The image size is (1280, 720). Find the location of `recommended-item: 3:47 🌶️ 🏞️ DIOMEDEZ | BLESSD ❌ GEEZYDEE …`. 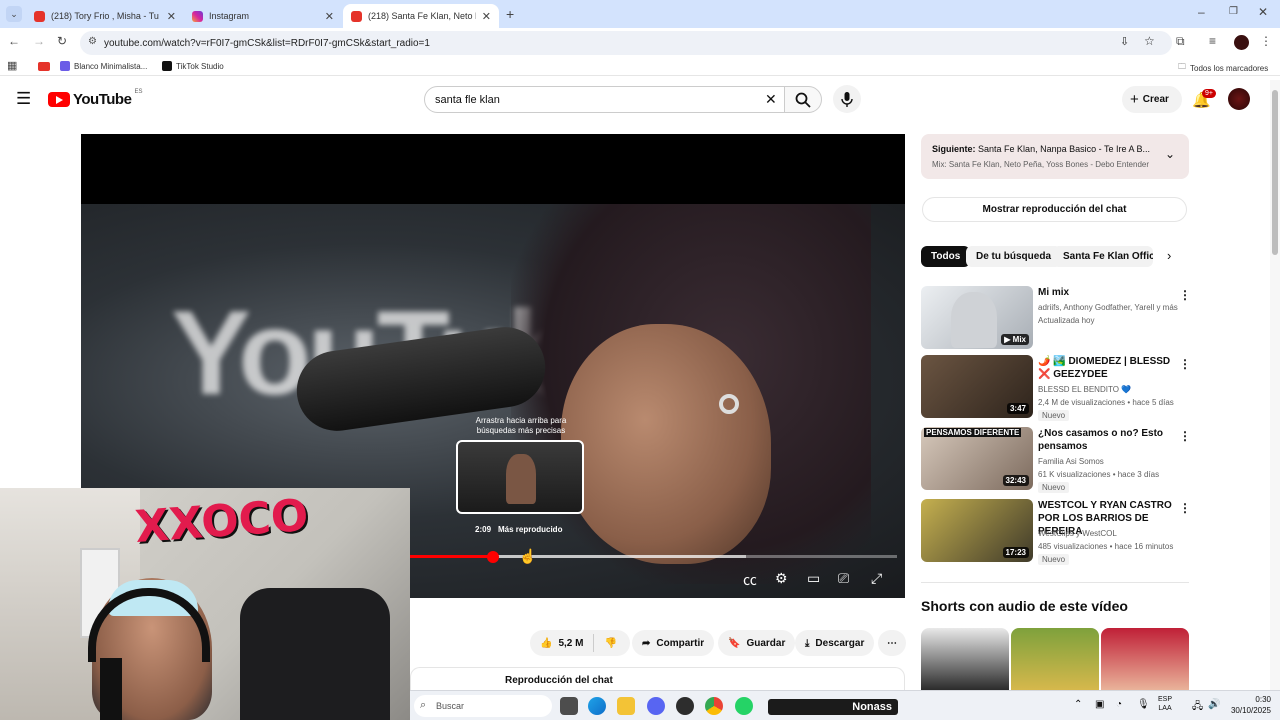

recommended-item: 3:47 🌶️ 🏞️ DIOMEDEZ | BLESSD ❌ GEEZYDEE … is located at coordinates (1056, 388).